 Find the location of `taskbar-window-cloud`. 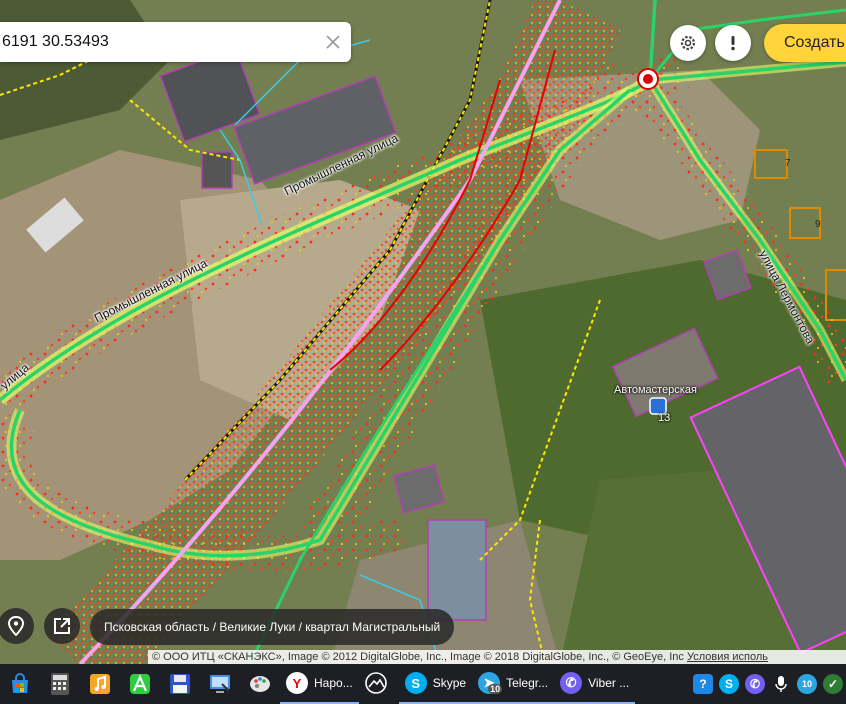

taskbar-window-cloud is located at coordinates (379, 684).